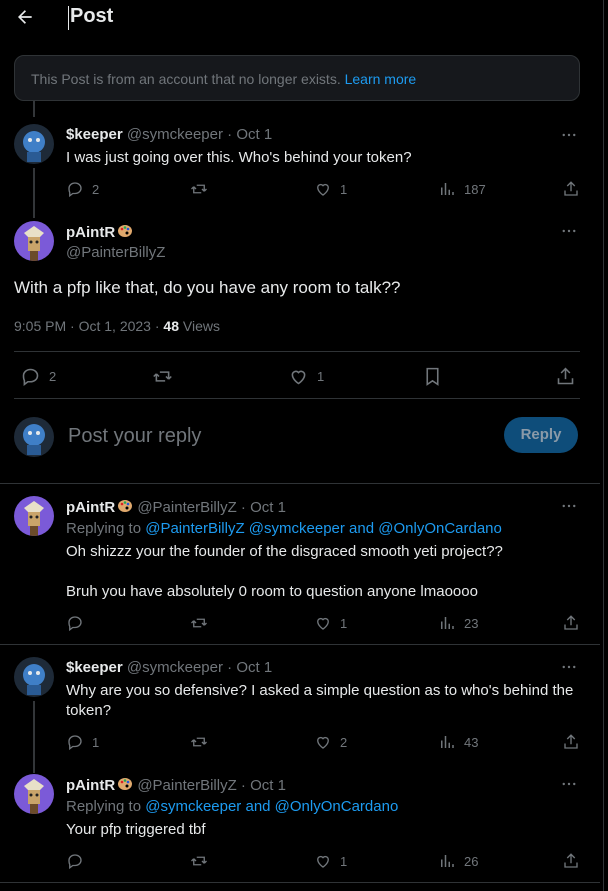 Image resolution: width=608 pixels, height=891 pixels. I want to click on reply-input: Post your reply, so click(134, 436).